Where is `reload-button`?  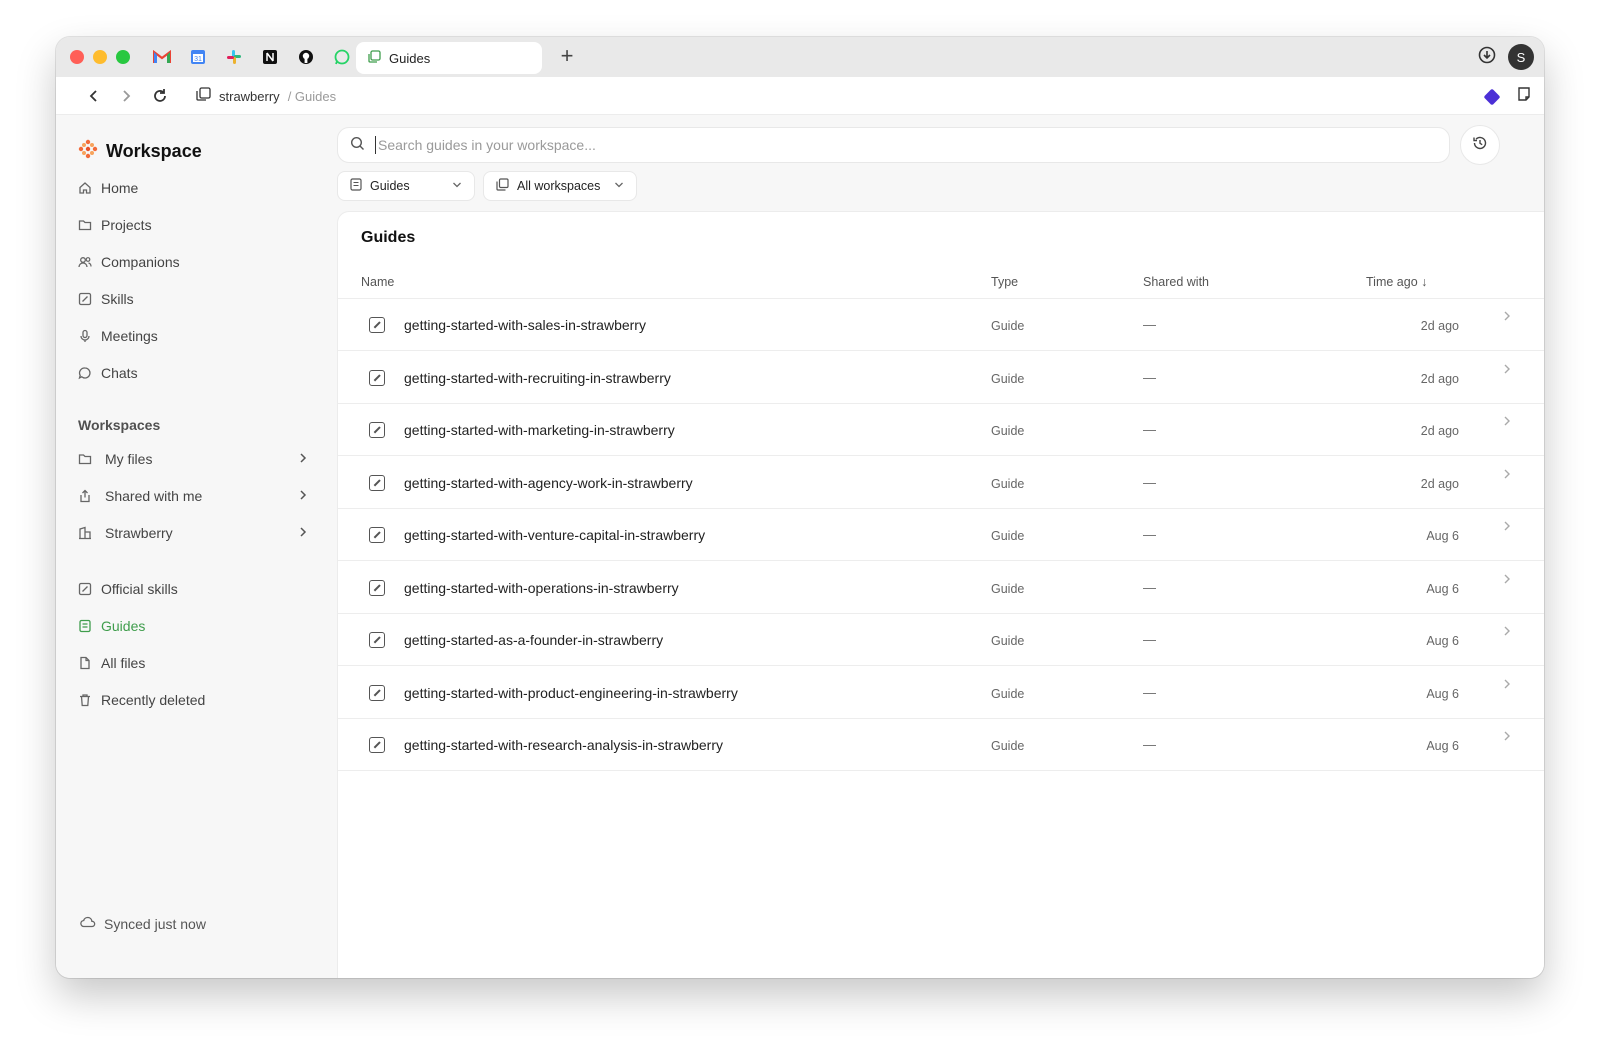
reload-button is located at coordinates (160, 96).